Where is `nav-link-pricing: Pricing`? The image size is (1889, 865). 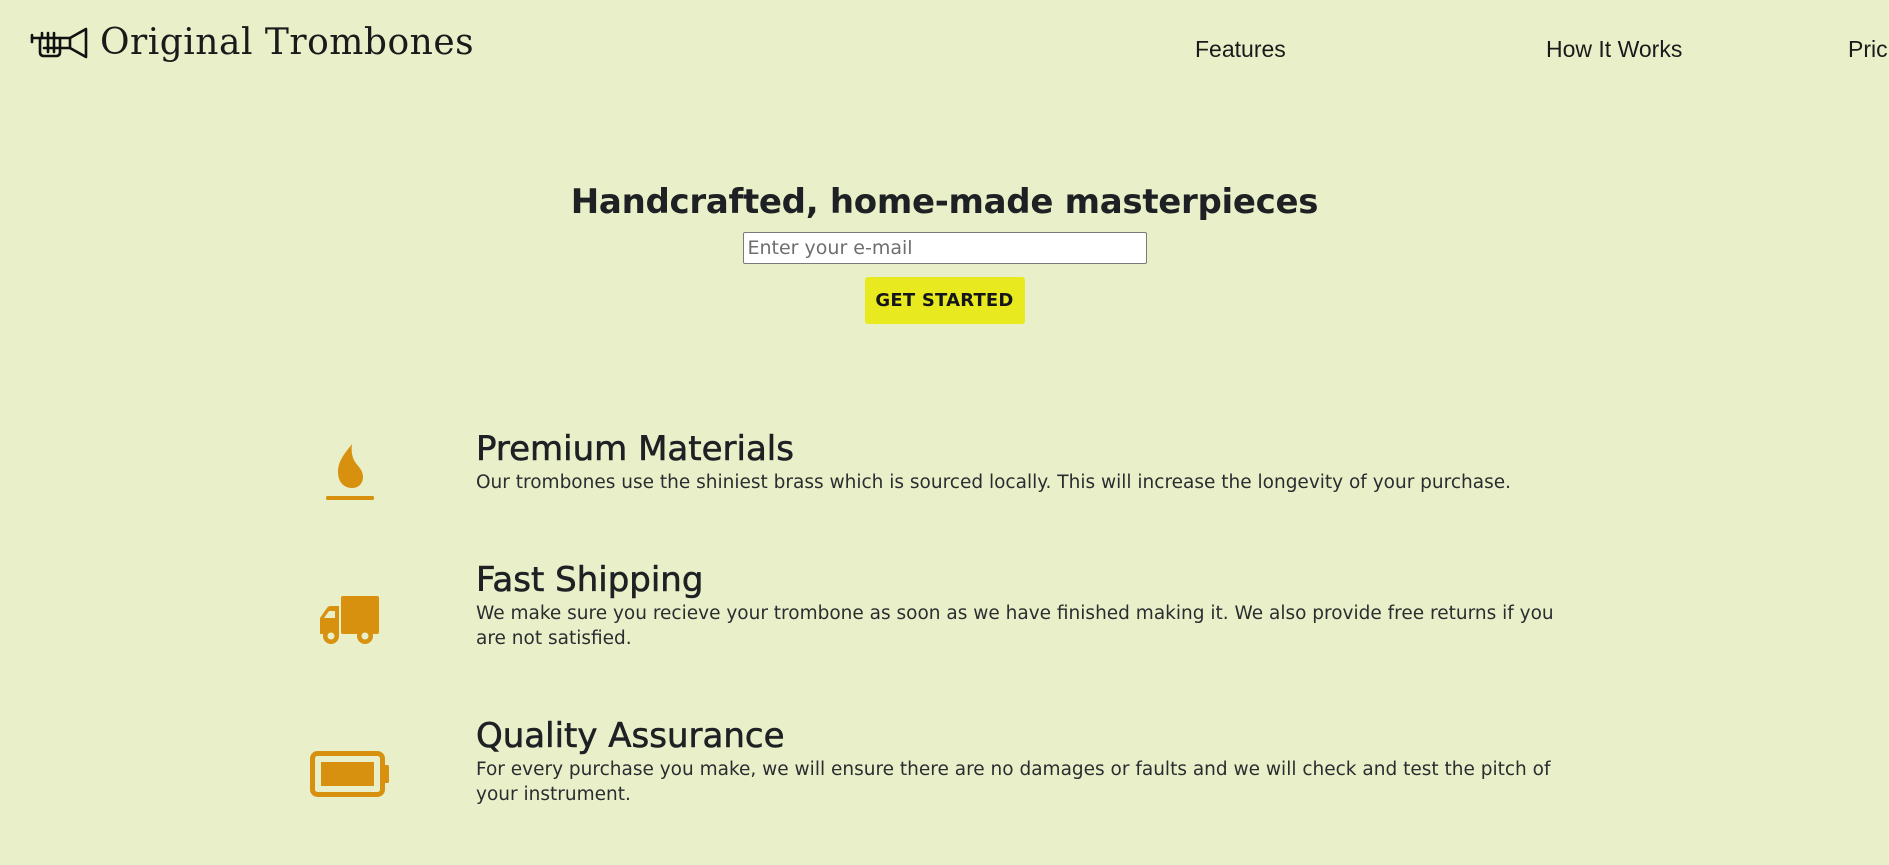 nav-link-pricing: Pricing is located at coordinates (1868, 49).